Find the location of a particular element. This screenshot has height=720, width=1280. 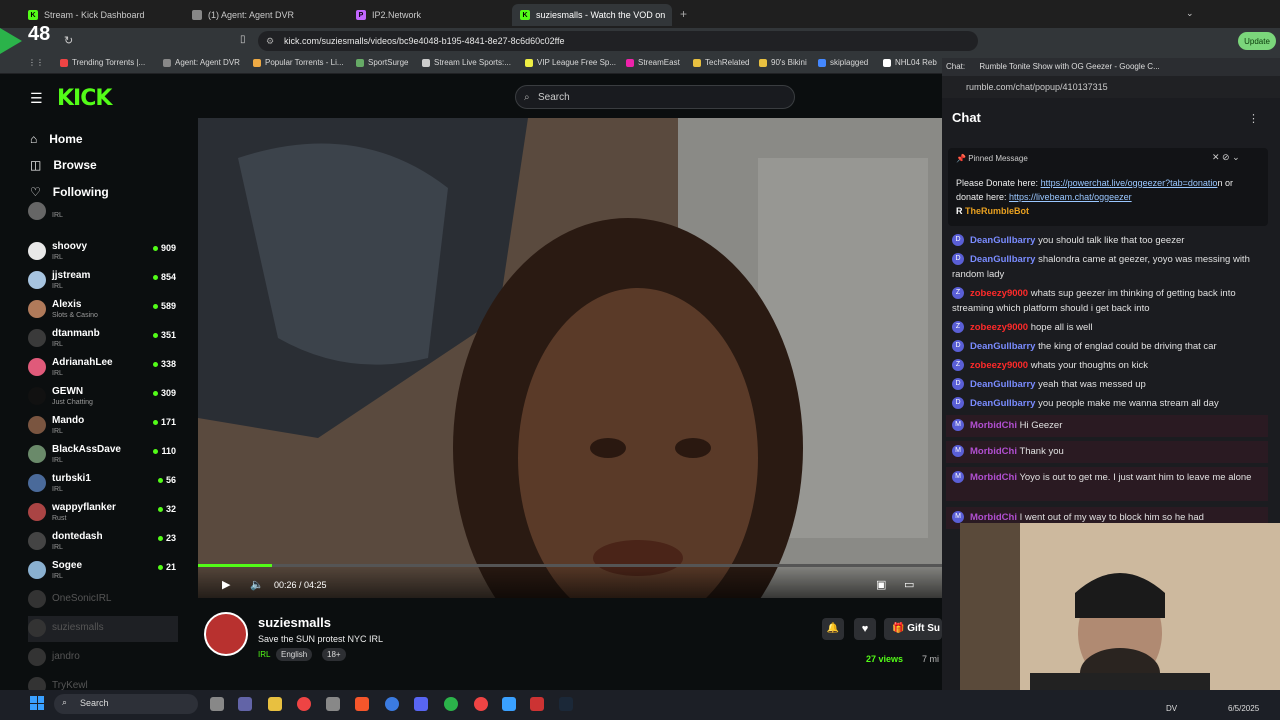

menu-icon: ☰ is located at coordinates (36, 98).